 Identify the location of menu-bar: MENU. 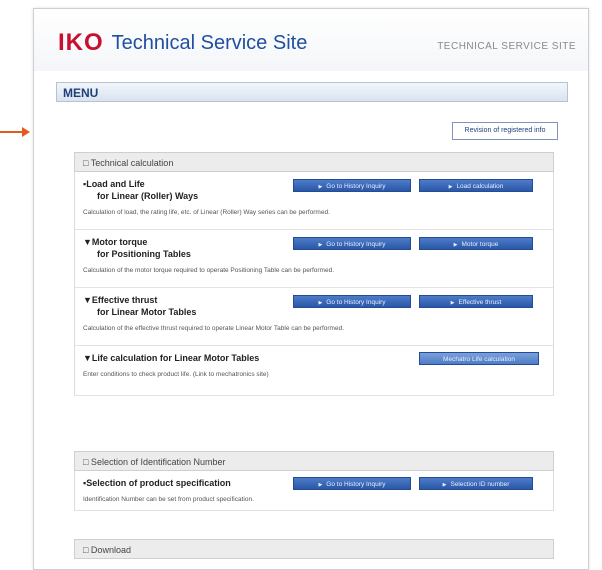
(312, 92).